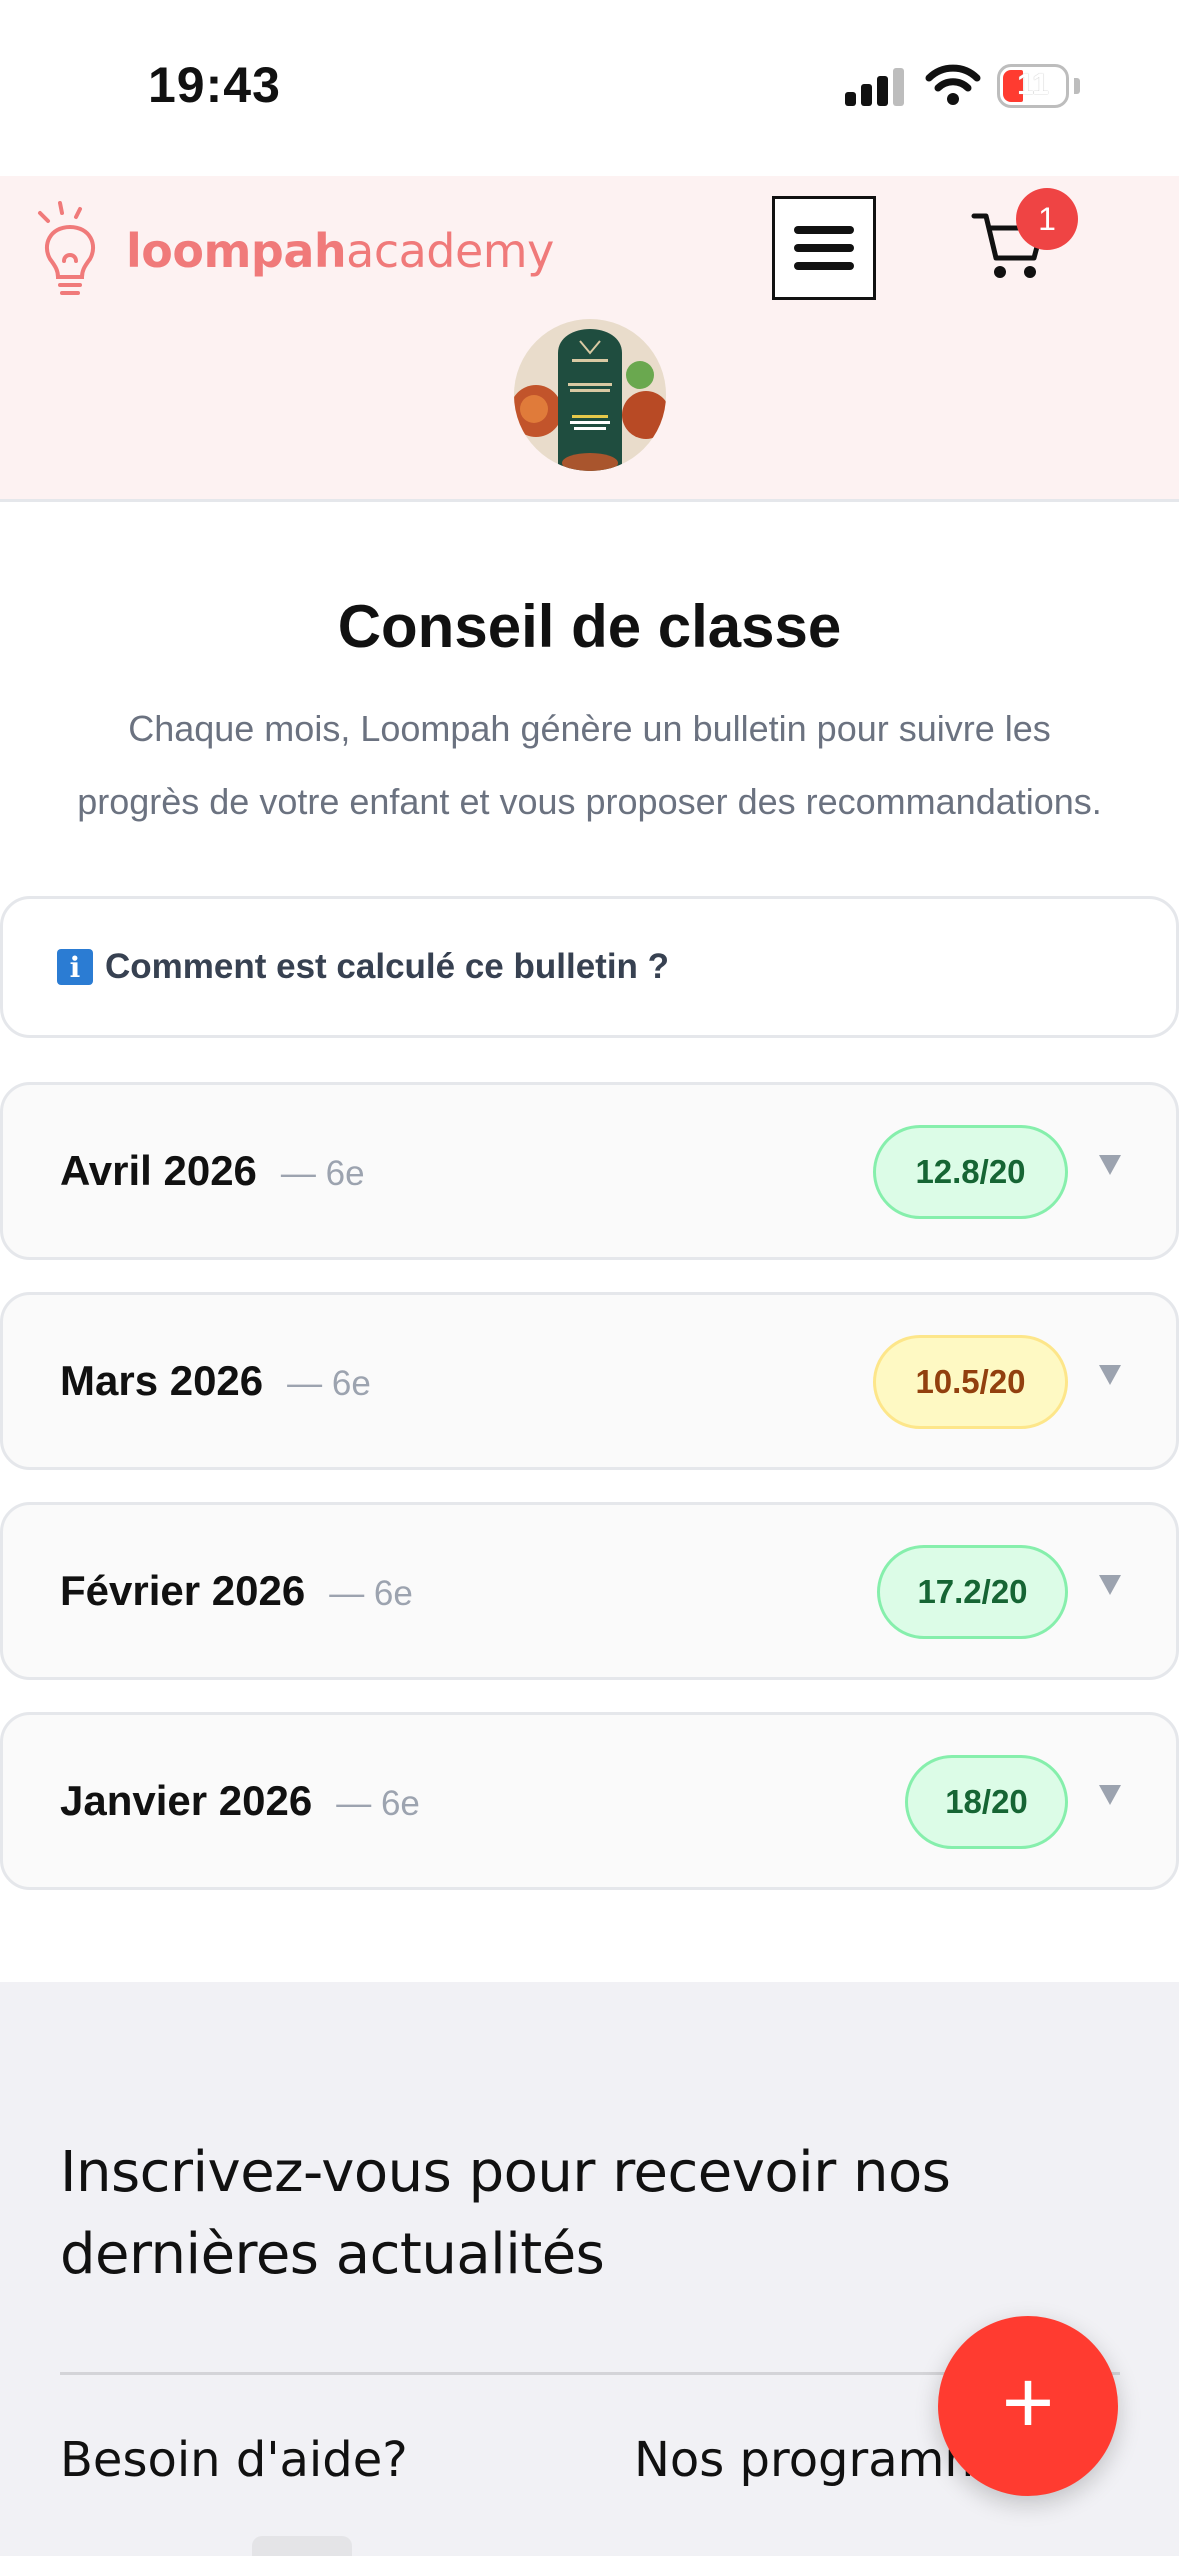 The image size is (1179, 2556). I want to click on cart-count-badge: 1, so click(1047, 219).